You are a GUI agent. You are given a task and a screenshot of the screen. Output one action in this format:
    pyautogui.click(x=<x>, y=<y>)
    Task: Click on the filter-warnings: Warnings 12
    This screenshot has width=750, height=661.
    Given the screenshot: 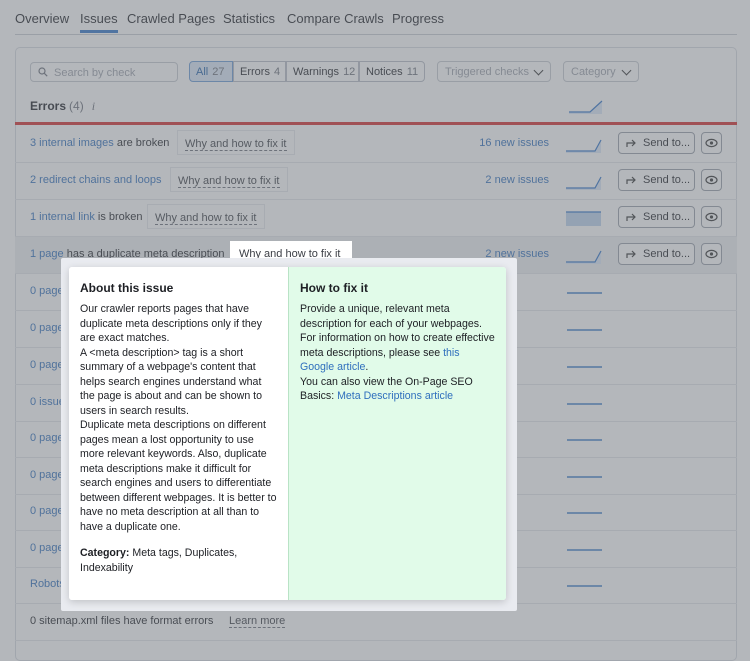 What is the action you would take?
    pyautogui.click(x=322, y=71)
    